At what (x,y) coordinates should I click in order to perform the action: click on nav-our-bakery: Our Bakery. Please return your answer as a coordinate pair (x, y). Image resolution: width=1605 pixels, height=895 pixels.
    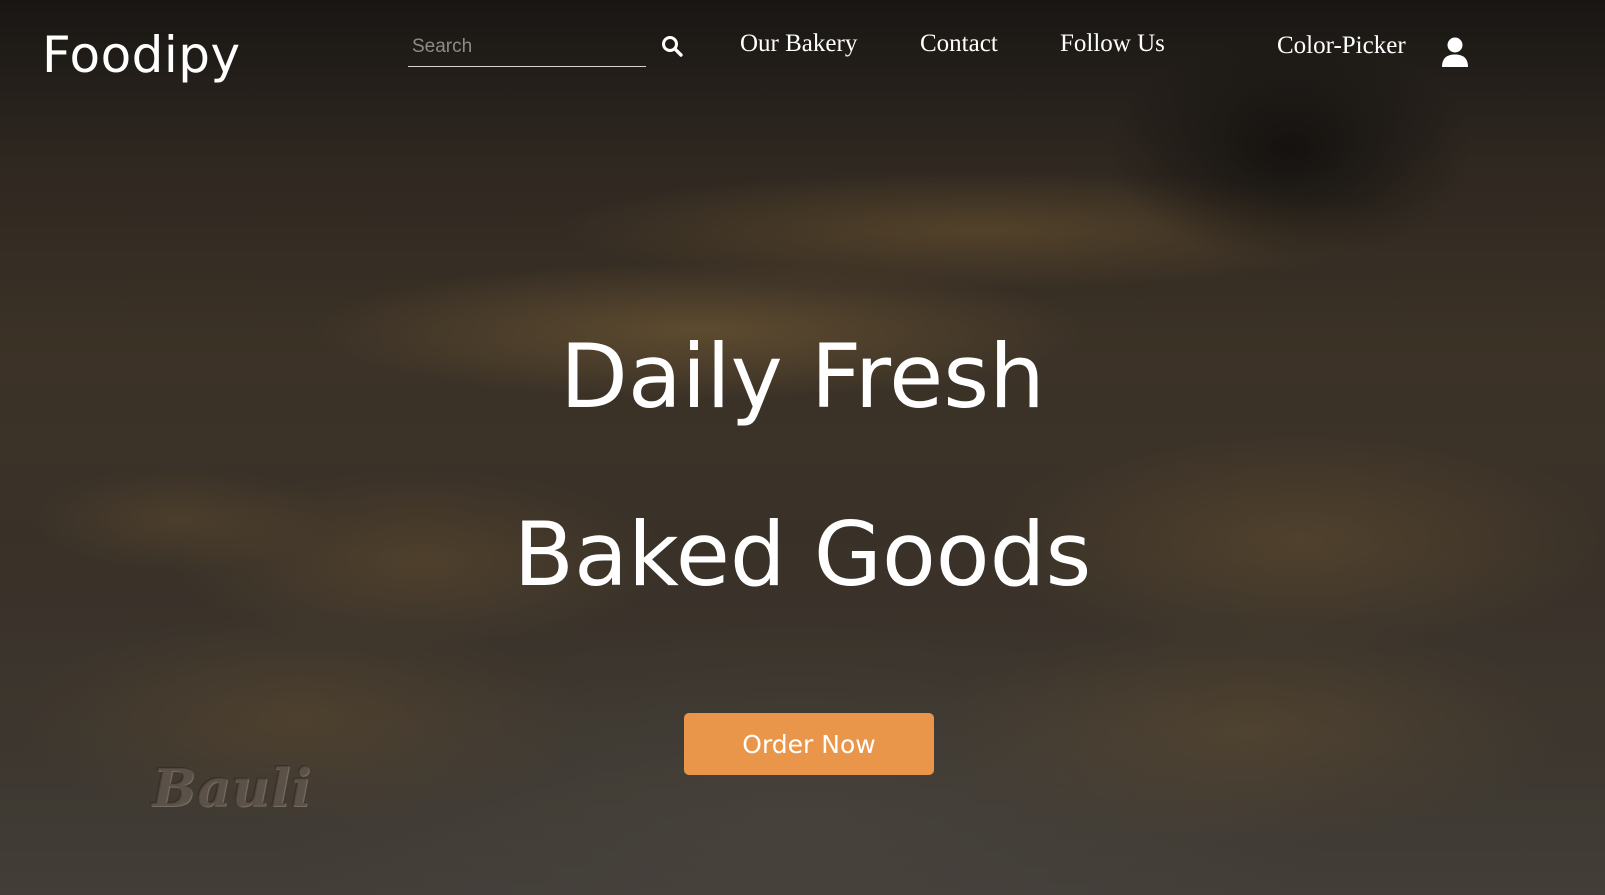
    Looking at the image, I should click on (798, 44).